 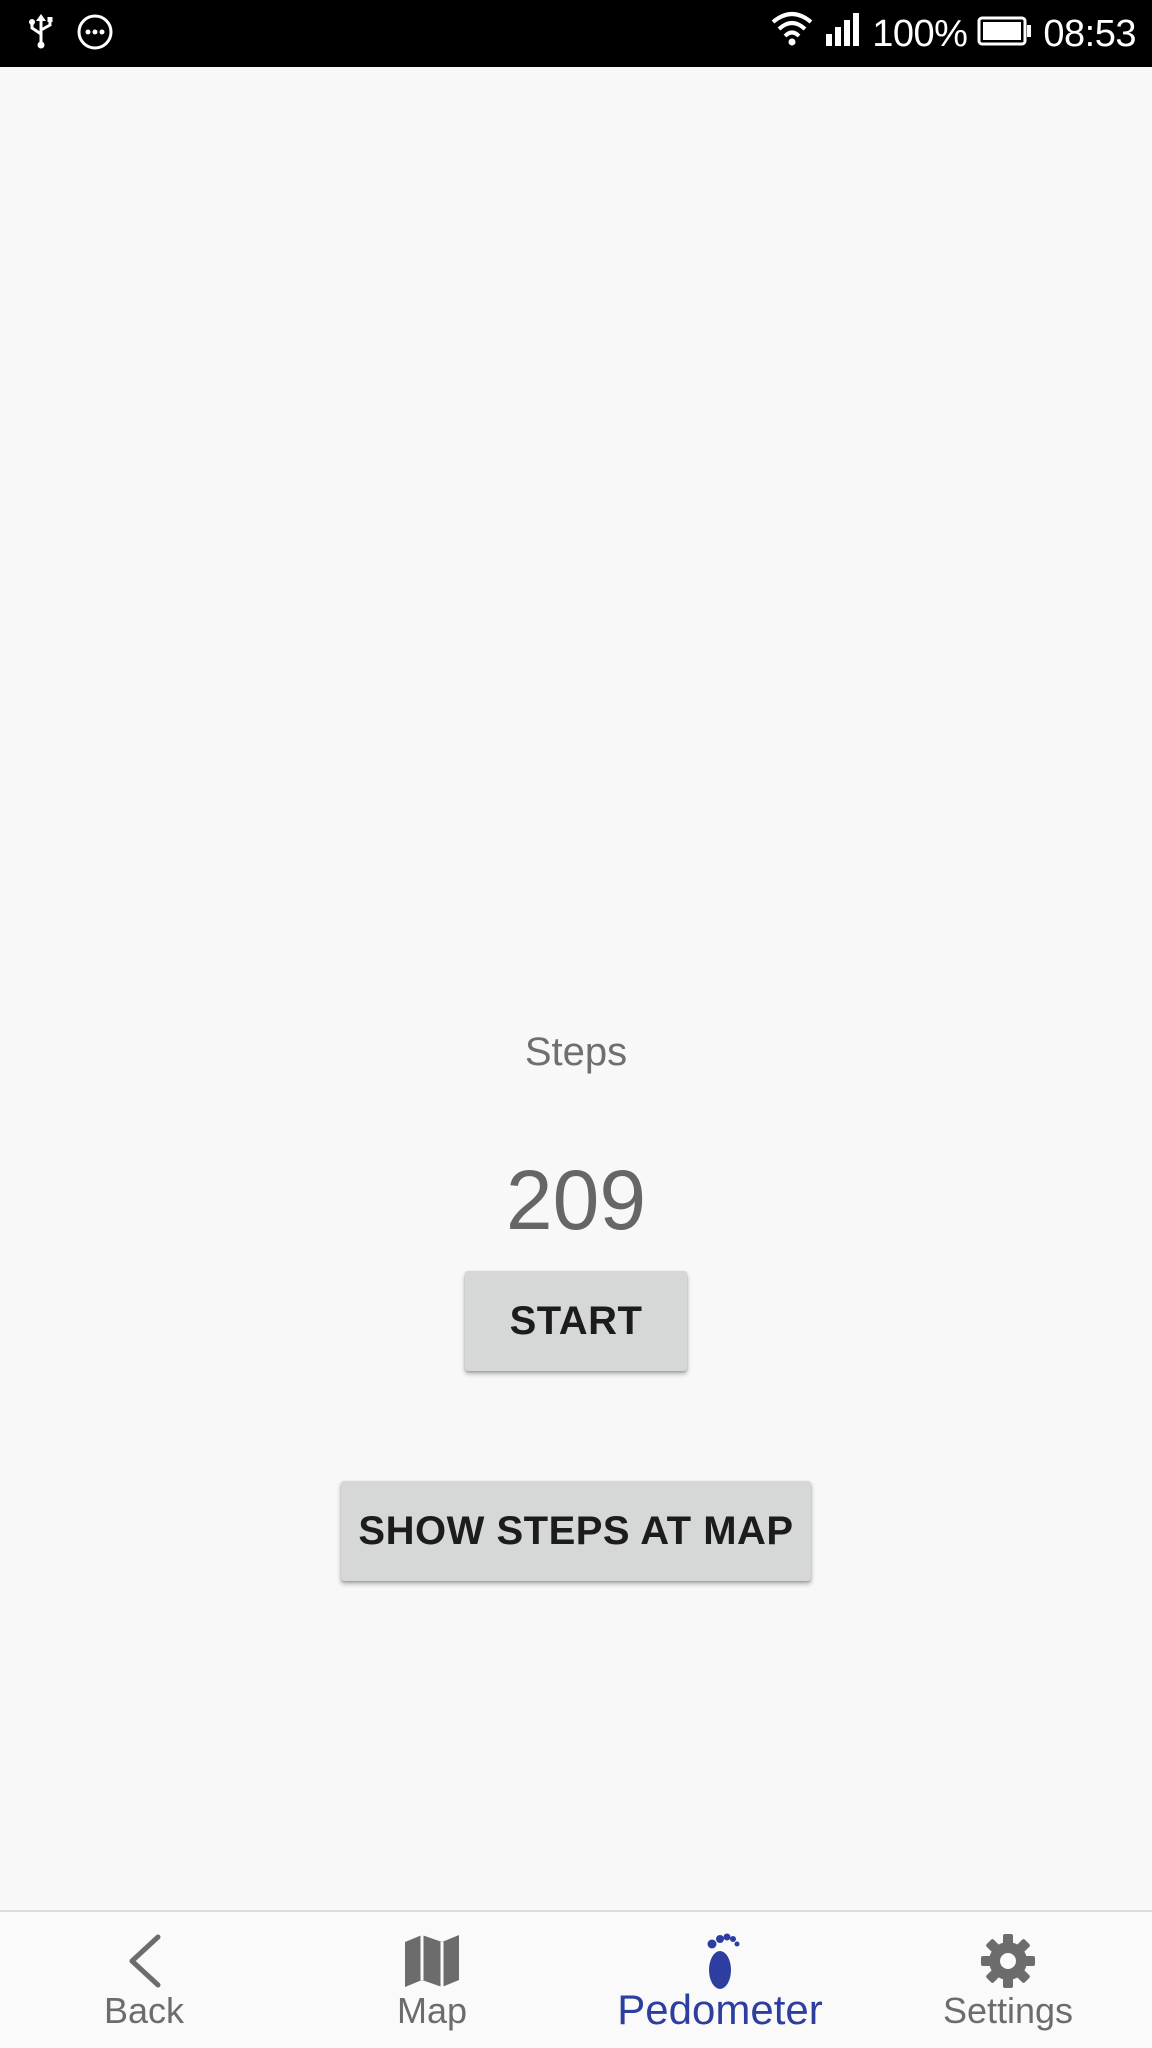 I want to click on more-icon, so click(x=95, y=34).